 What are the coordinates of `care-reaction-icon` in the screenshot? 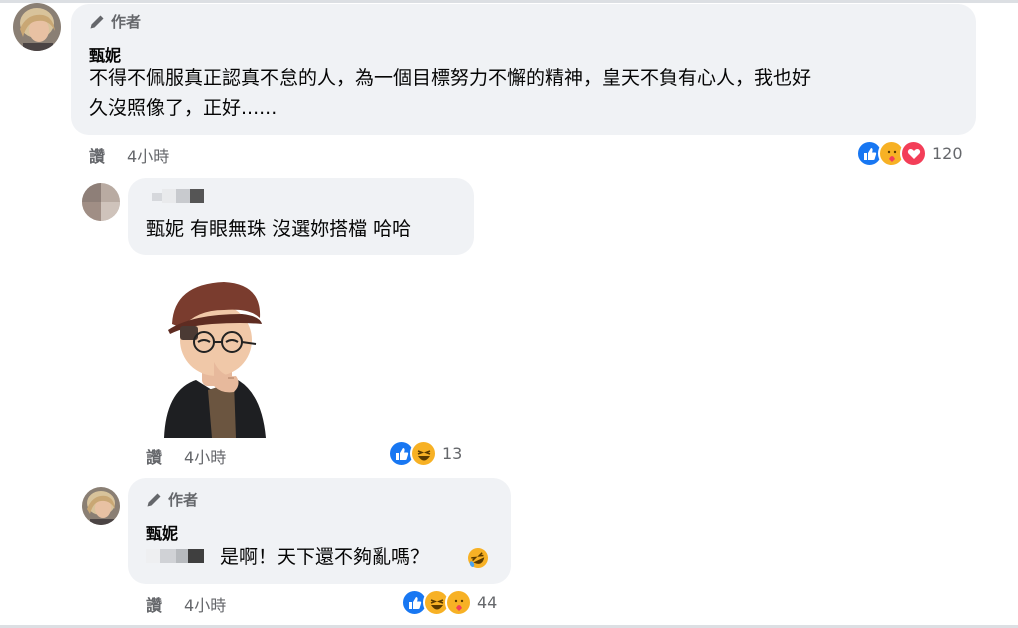 It's located at (458, 602).